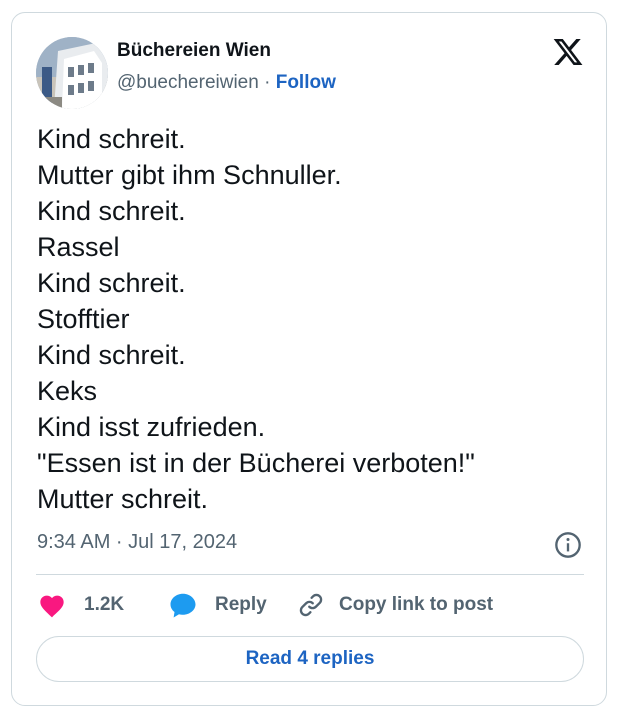 The height and width of the screenshot is (718, 620). I want to click on heart-icon, so click(52, 606).